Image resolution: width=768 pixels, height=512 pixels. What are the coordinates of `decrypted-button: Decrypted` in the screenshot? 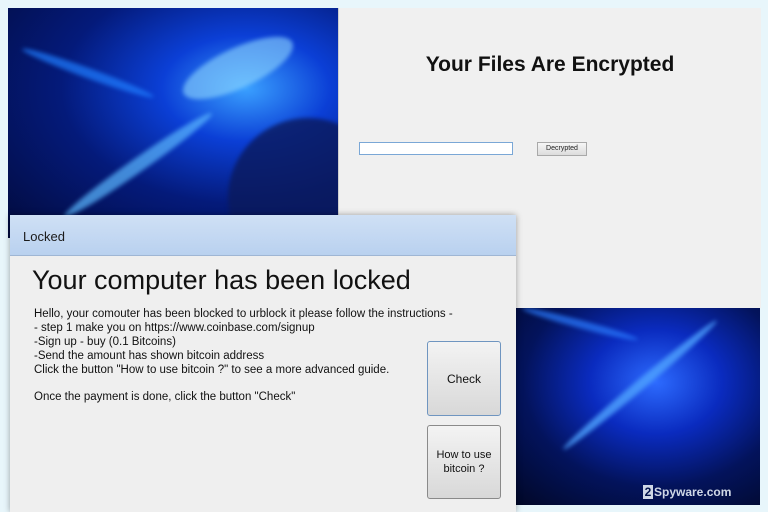 It's located at (562, 149).